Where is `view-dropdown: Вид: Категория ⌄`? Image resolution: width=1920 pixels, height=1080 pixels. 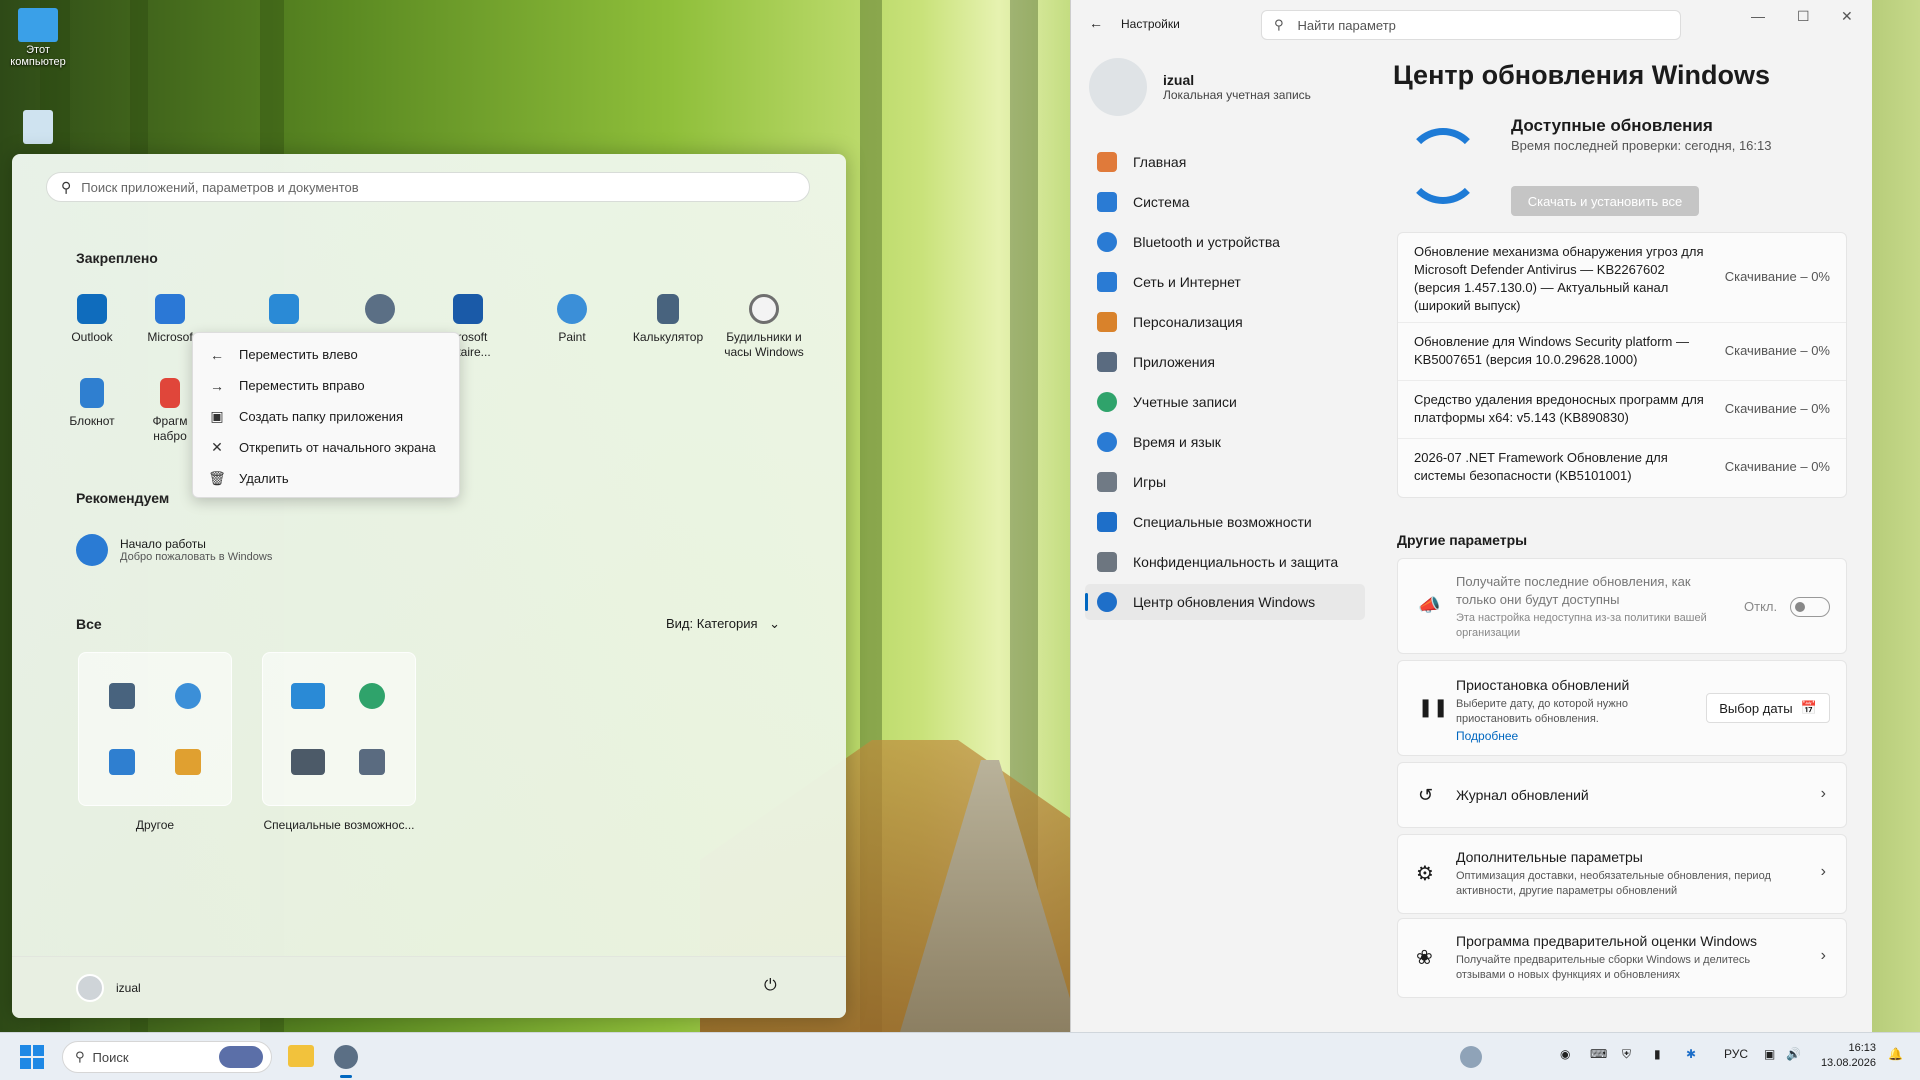
view-dropdown: Вид: Категория ⌄ is located at coordinates (723, 624).